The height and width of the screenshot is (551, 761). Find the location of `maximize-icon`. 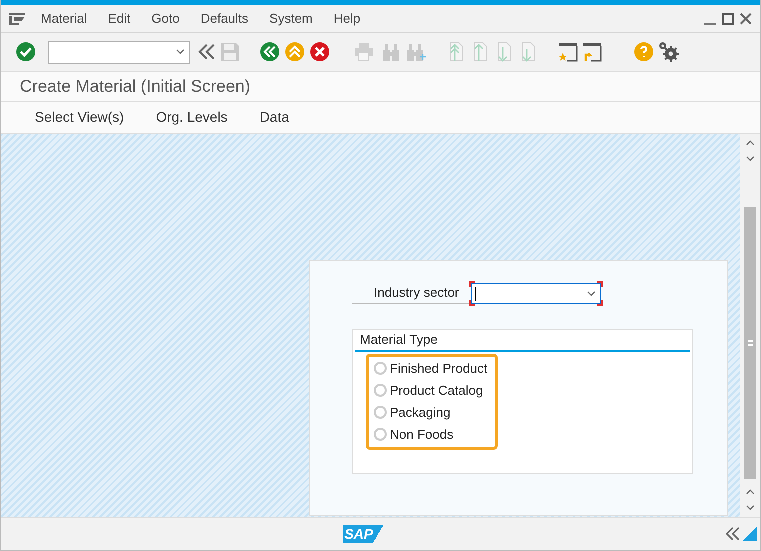

maximize-icon is located at coordinates (728, 18).